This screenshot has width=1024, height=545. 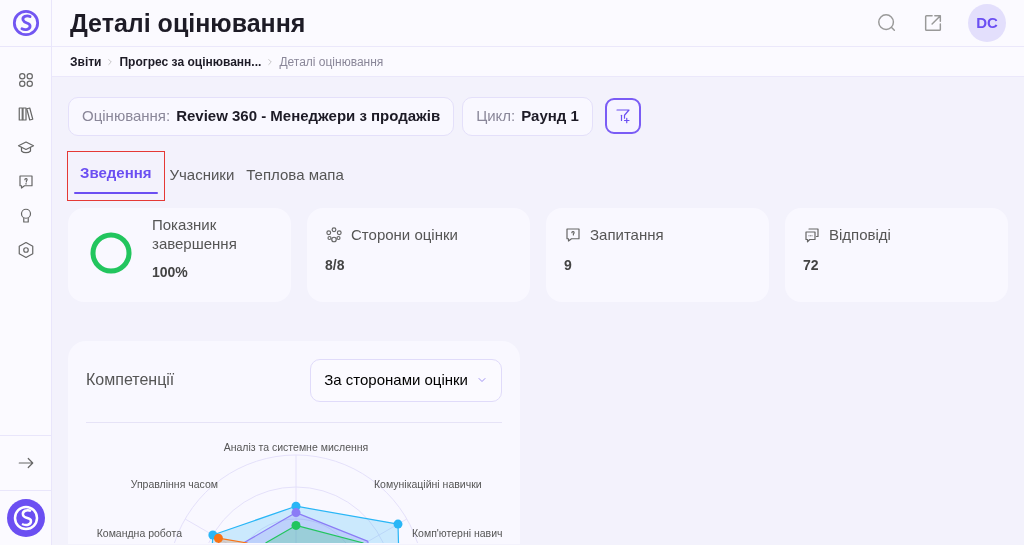 I want to click on user-avatar: DC, so click(x=987, y=23).